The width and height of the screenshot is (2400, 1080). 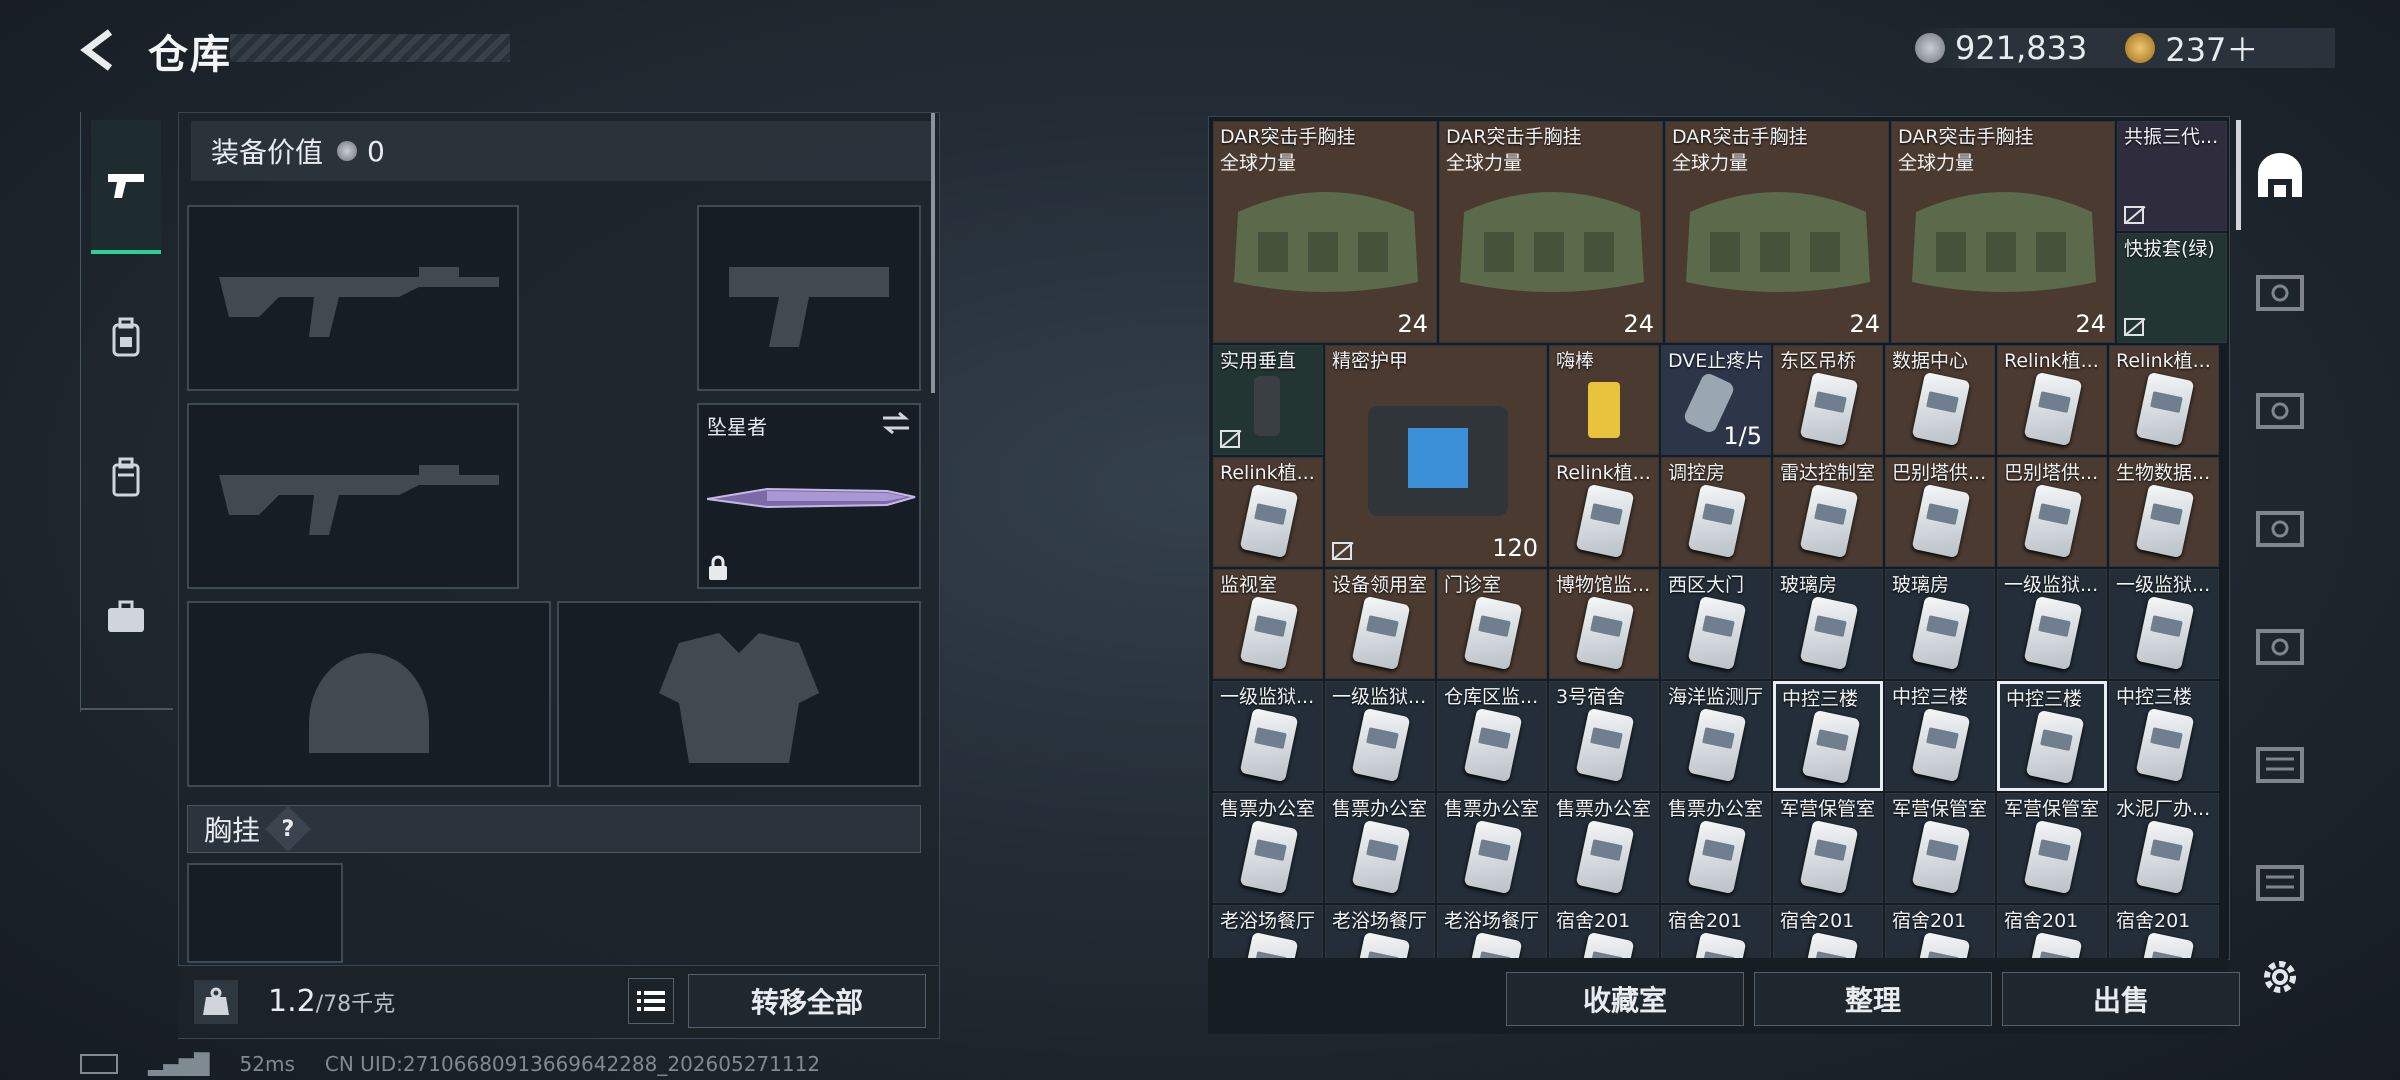 I want to click on settings-button, so click(x=2280, y=977).